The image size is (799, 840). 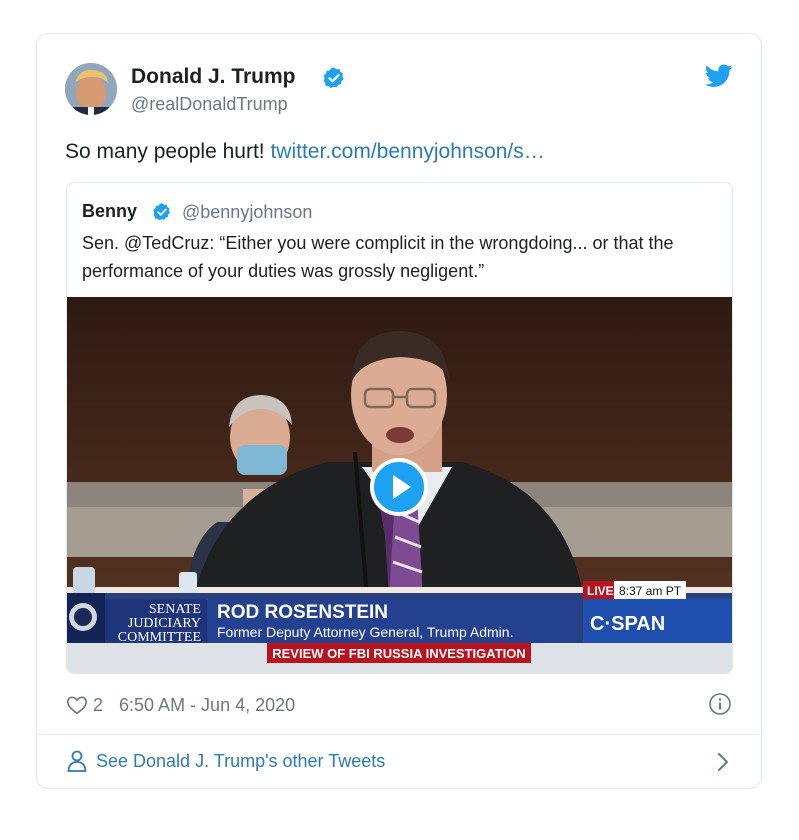 What do you see at coordinates (77, 761) in the screenshot?
I see `person-icon` at bounding box center [77, 761].